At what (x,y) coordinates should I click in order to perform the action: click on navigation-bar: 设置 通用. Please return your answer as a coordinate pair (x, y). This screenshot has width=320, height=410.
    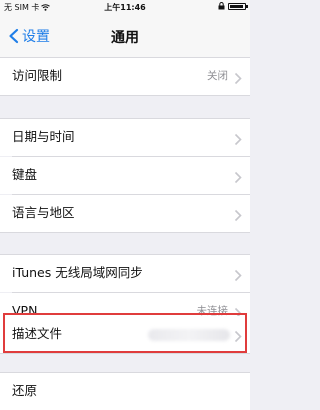
    Looking at the image, I should click on (125, 36).